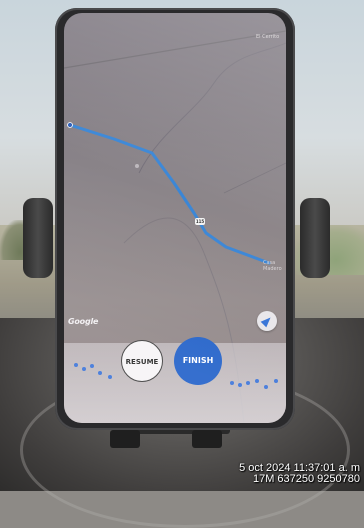 The height and width of the screenshot is (528, 364). Describe the element at coordinates (169, 194) in the screenshot. I see `route-line` at that location.